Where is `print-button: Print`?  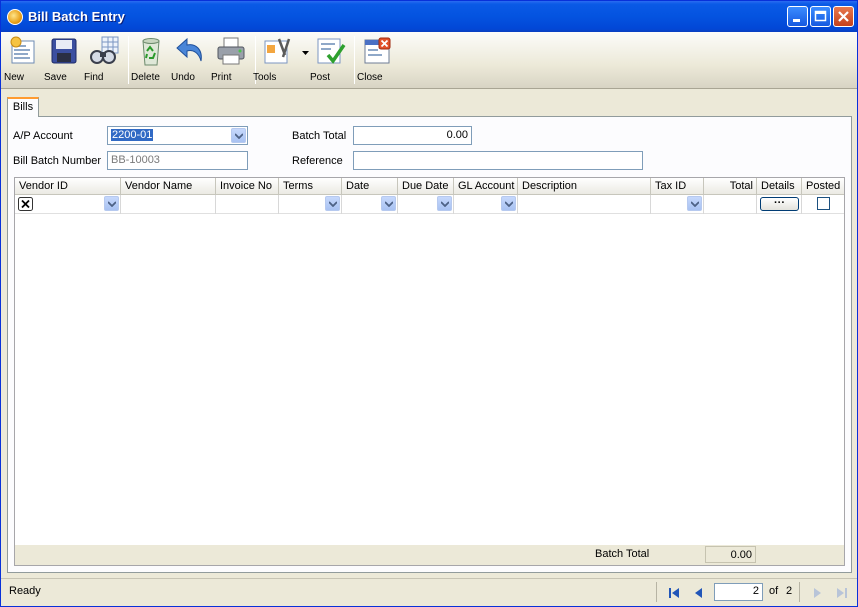 print-button: Print is located at coordinates (231, 61).